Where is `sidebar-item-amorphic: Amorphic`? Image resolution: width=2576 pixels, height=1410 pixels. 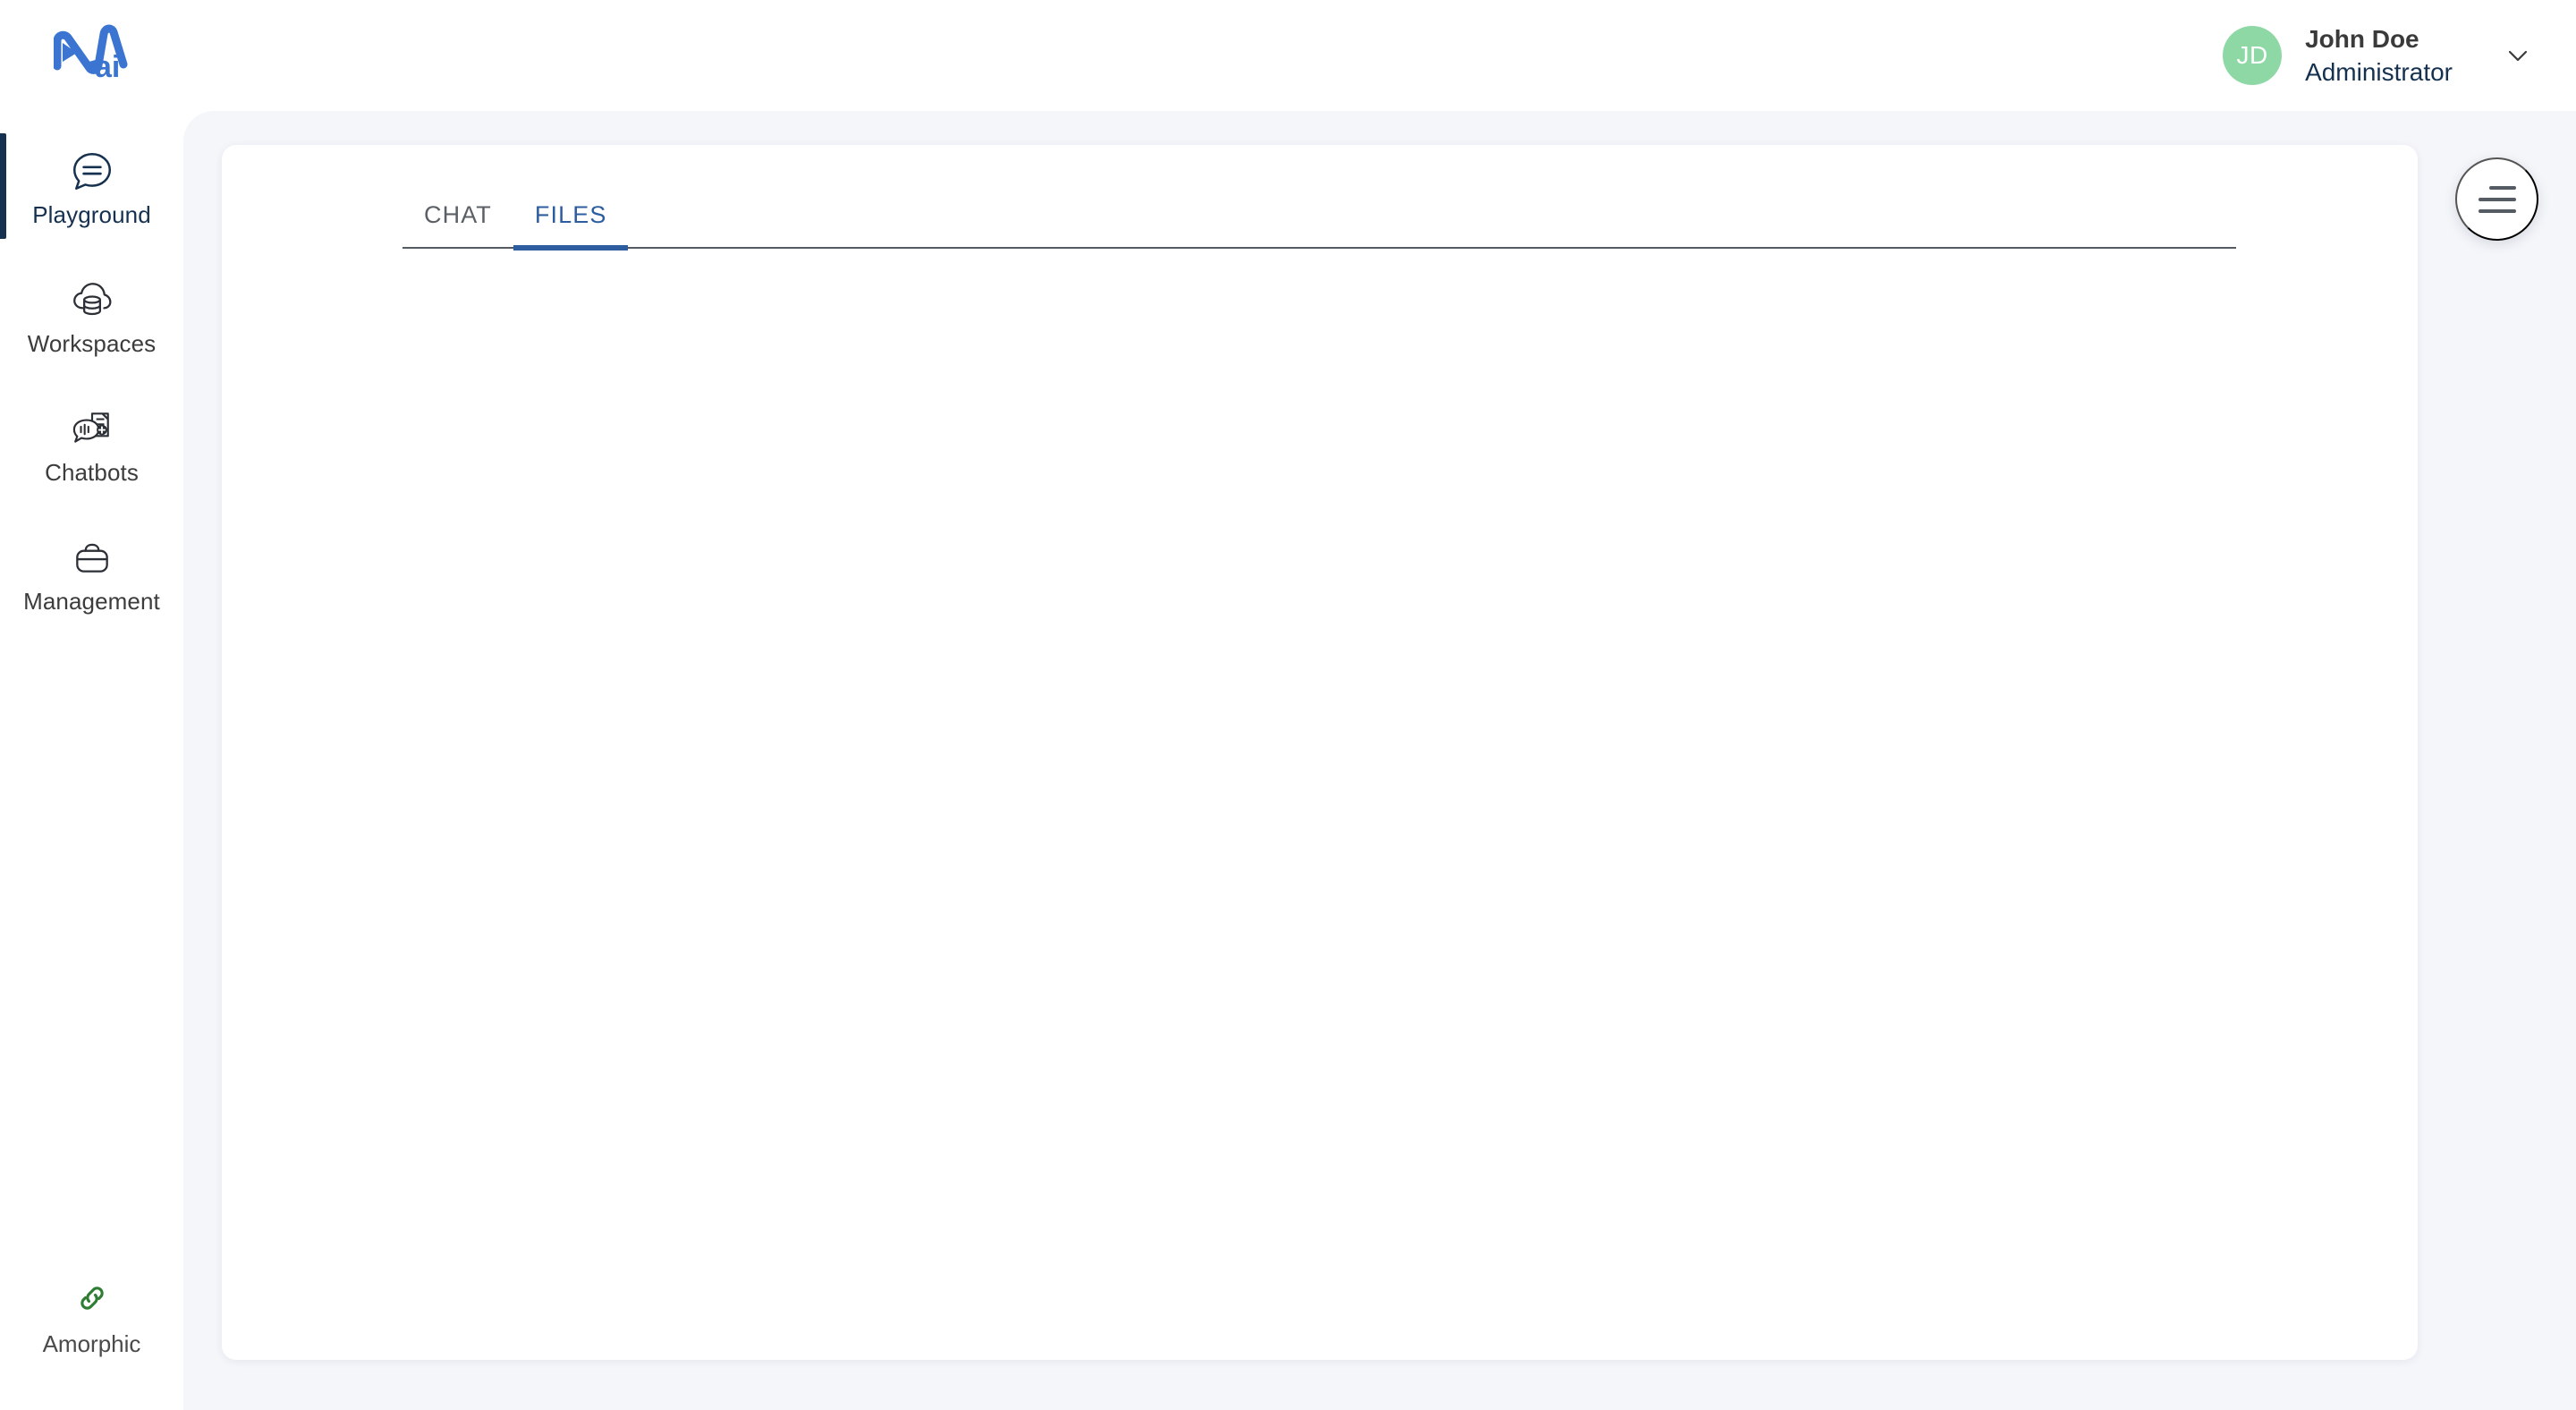
sidebar-item-amorphic: Amorphic is located at coordinates (91, 1318).